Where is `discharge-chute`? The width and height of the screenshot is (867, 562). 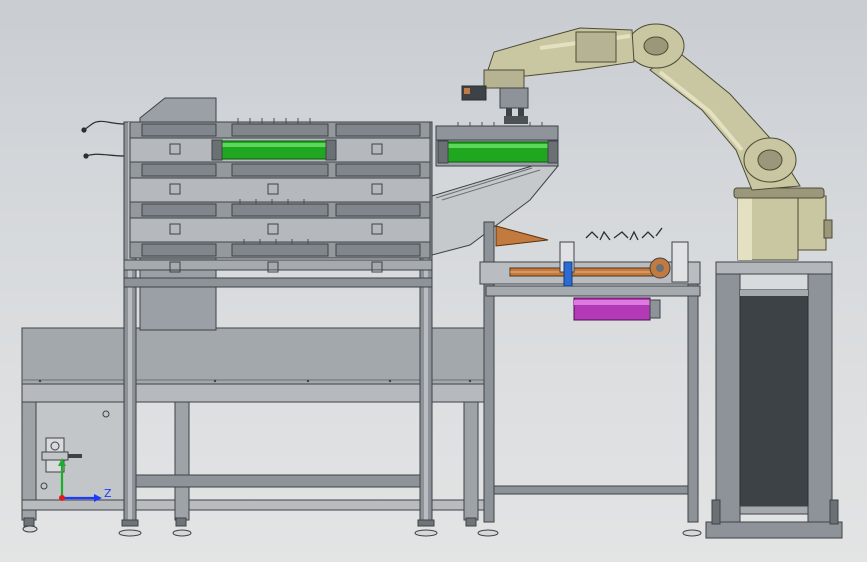
discharge-chute is located at coordinates (495, 210).